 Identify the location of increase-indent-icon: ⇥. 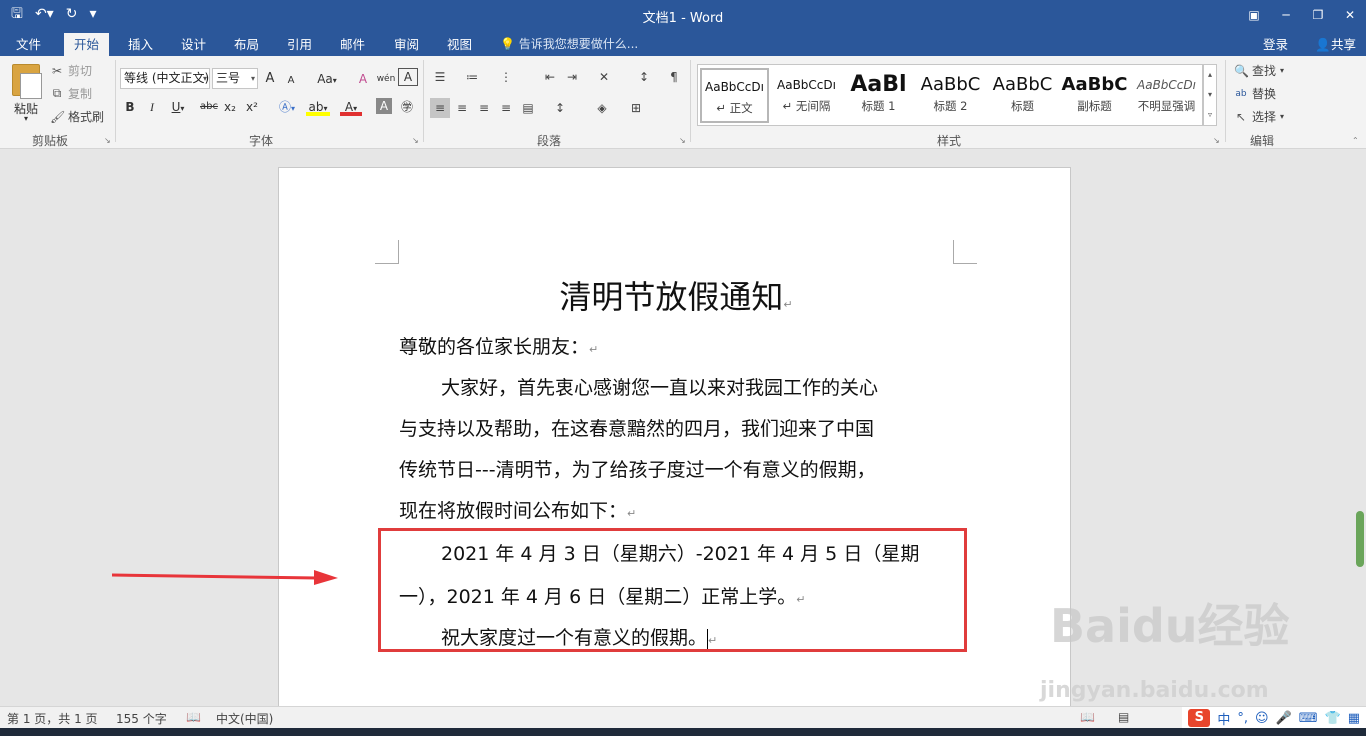
(572, 77).